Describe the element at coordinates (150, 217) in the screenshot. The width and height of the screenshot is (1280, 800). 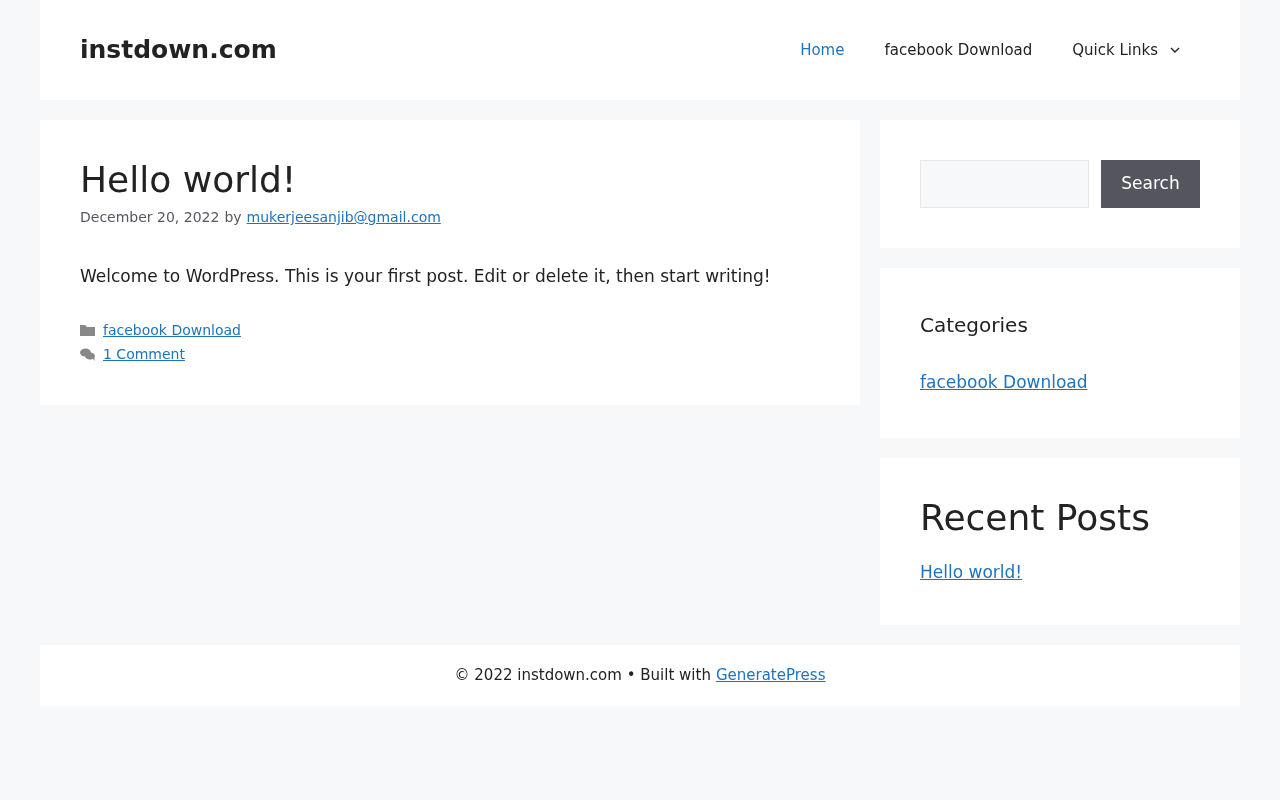
I see `post-date: December 20, 2022` at that location.